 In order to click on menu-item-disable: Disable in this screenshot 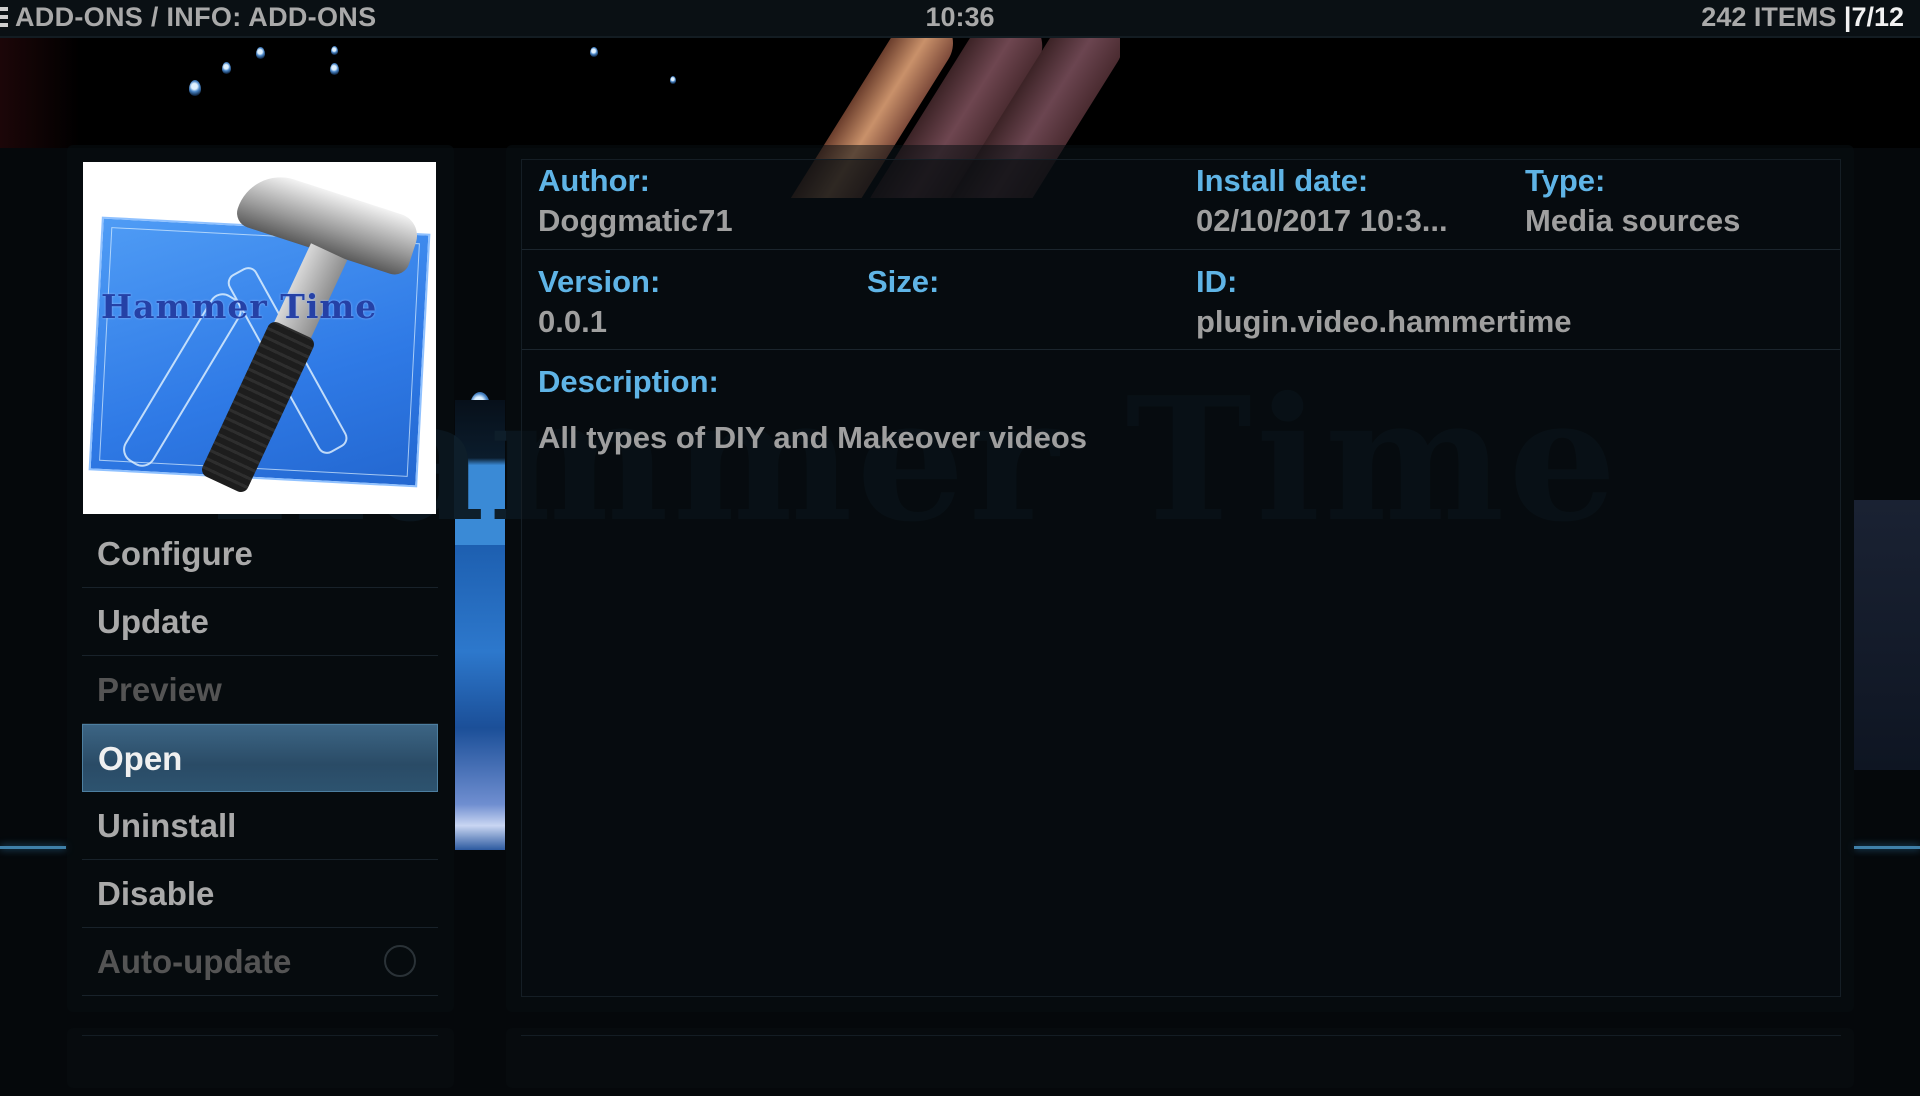, I will do `click(260, 894)`.